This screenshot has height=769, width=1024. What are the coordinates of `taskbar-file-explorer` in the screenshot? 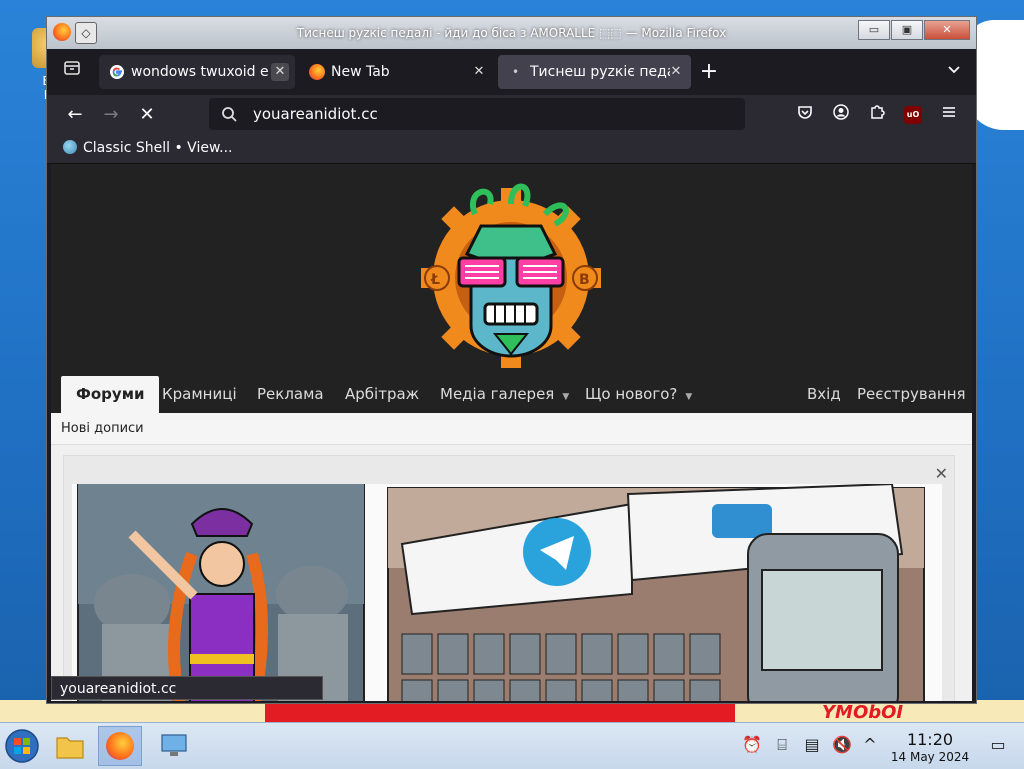 It's located at (70, 746).